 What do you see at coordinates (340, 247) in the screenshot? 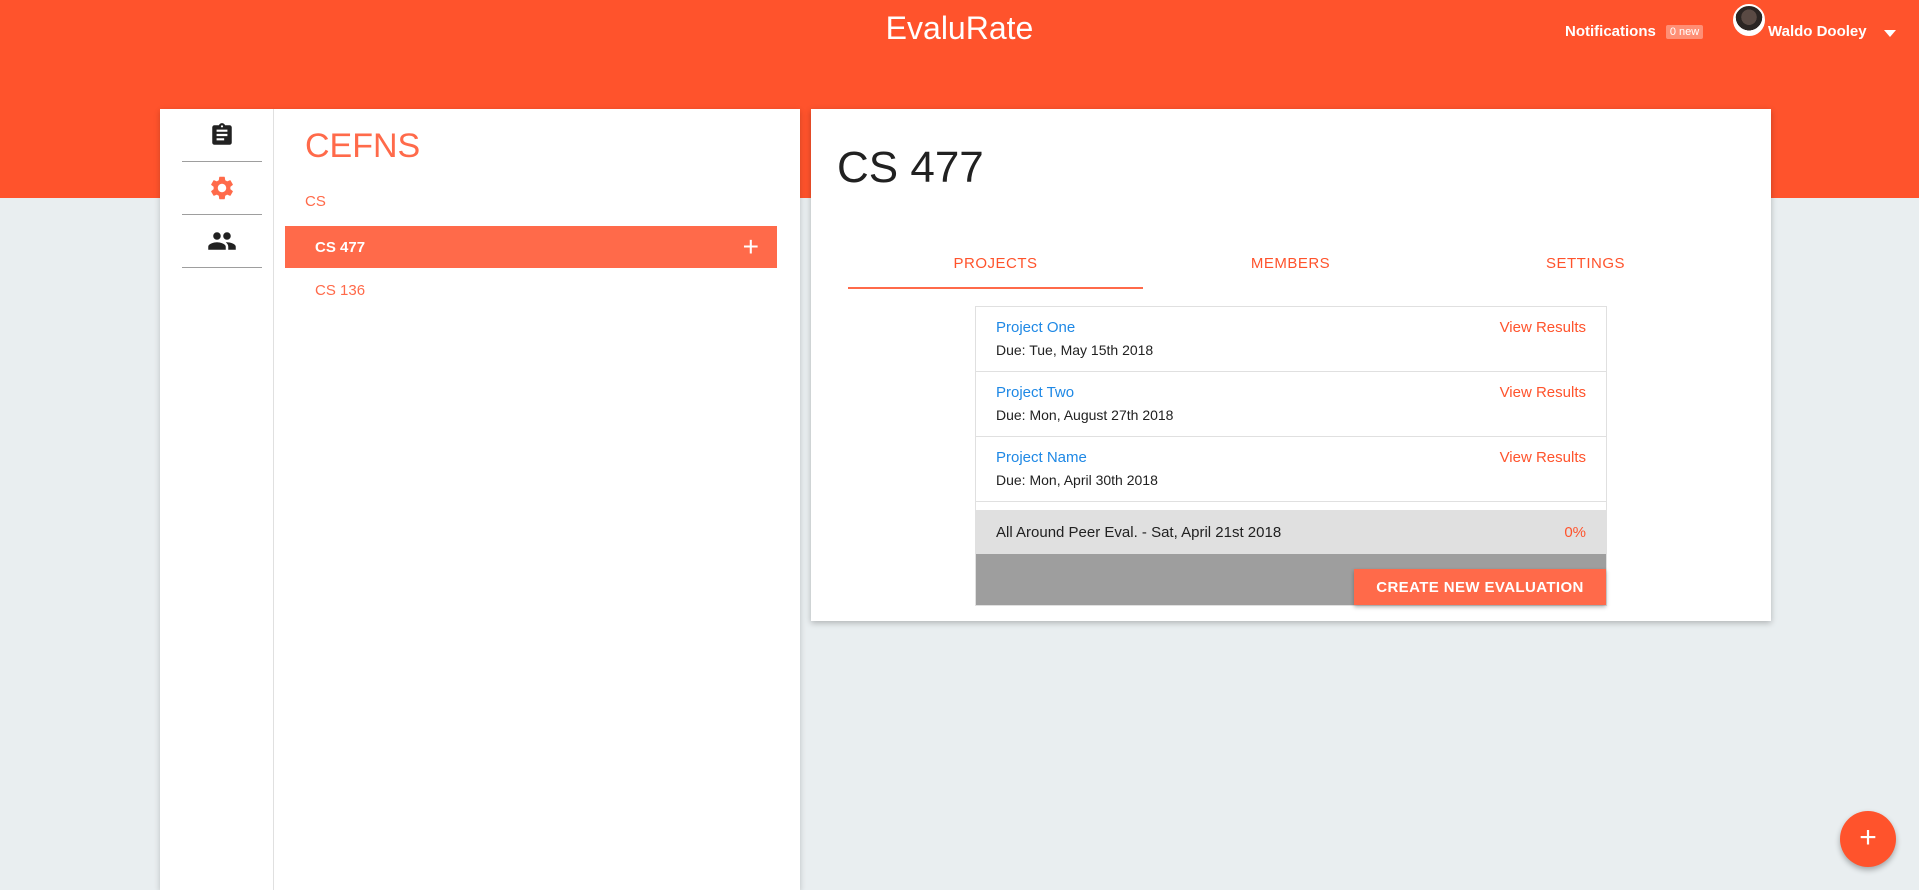
I see `course-label: CS 477` at bounding box center [340, 247].